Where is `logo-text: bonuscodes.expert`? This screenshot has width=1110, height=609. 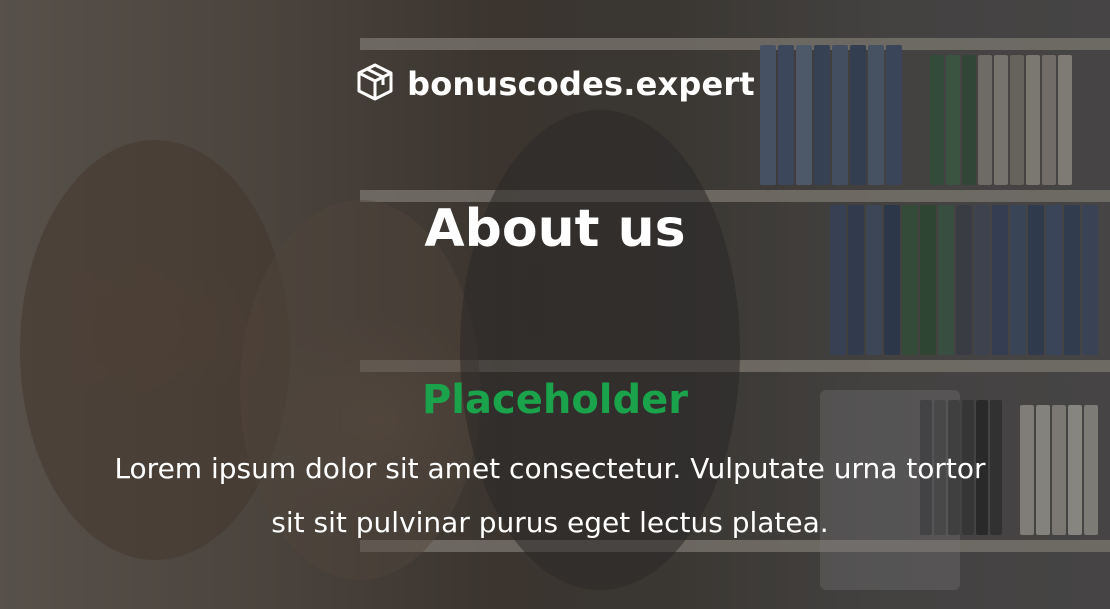
logo-text: bonuscodes.expert is located at coordinates (581, 84).